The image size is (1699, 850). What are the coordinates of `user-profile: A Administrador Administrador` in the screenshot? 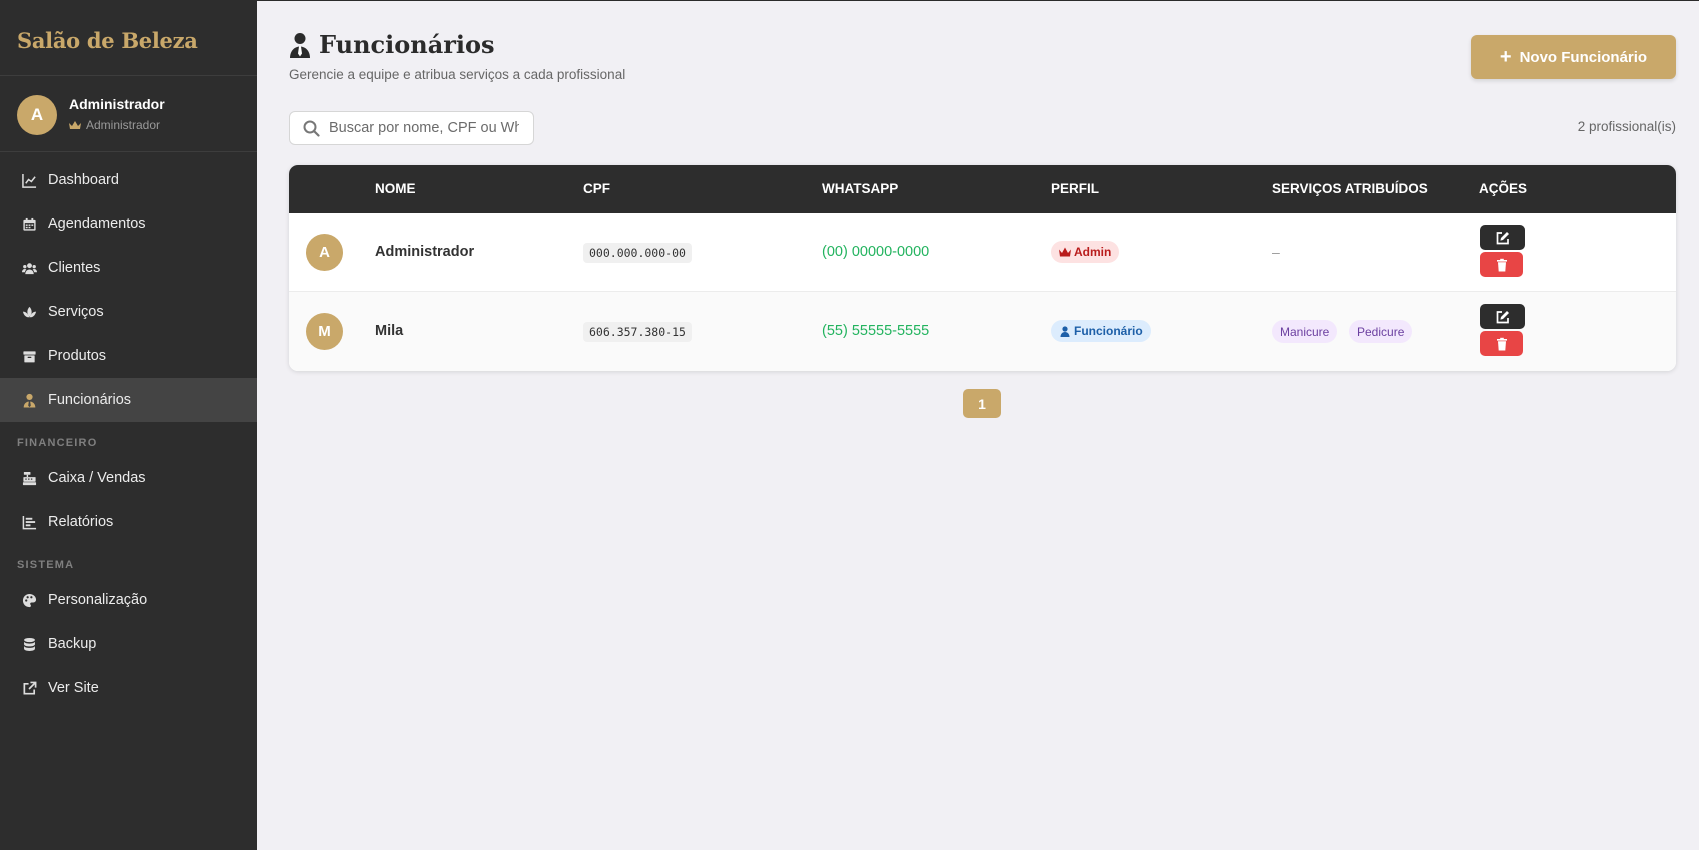 It's located at (128, 114).